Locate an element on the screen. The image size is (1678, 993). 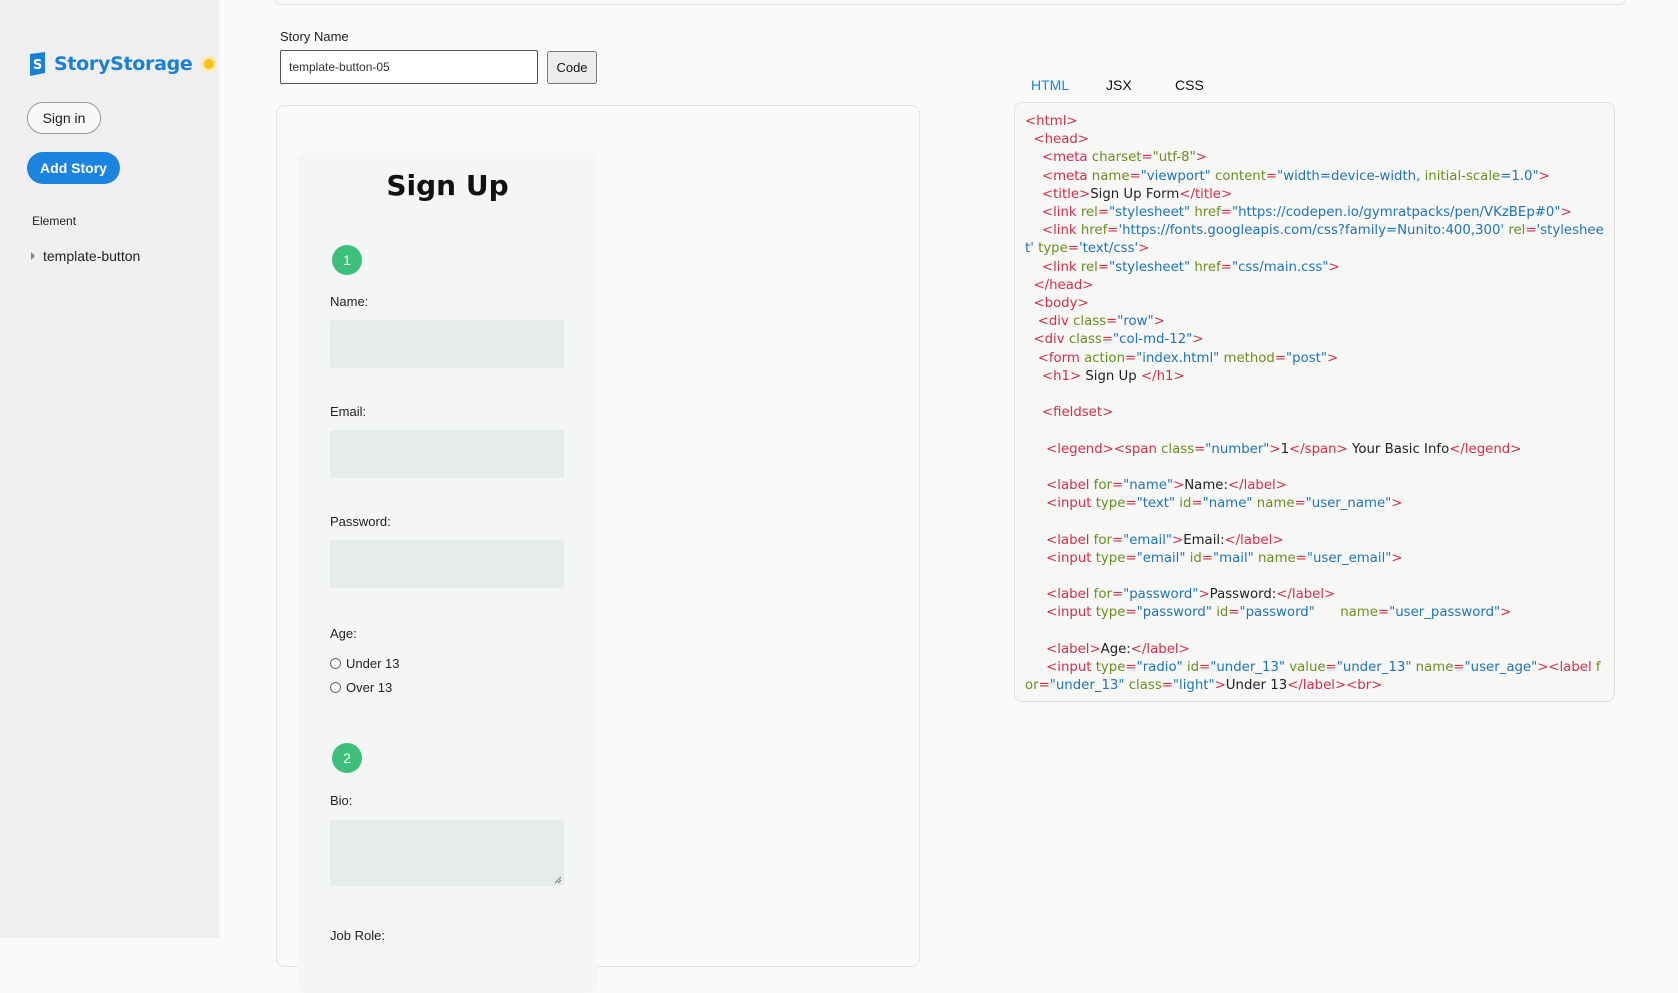
radio-label: Under 13 is located at coordinates (373, 663).